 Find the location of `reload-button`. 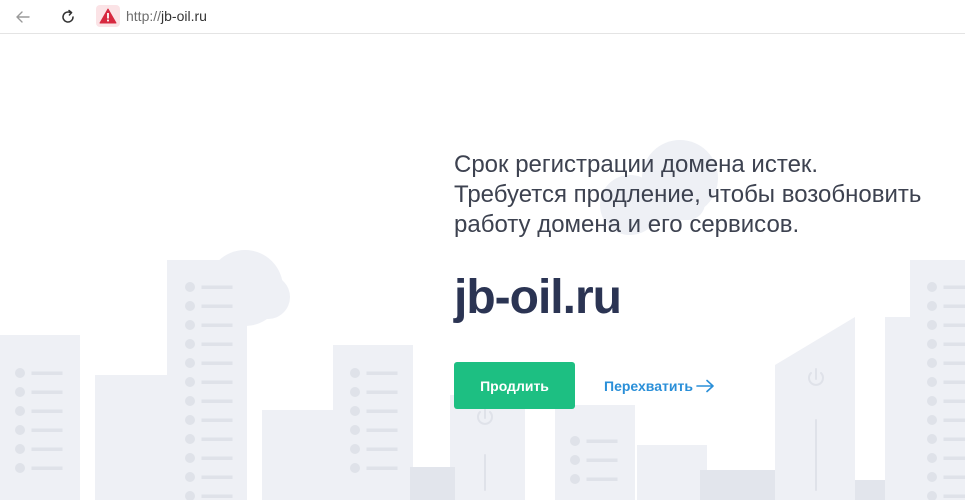

reload-button is located at coordinates (68, 17).